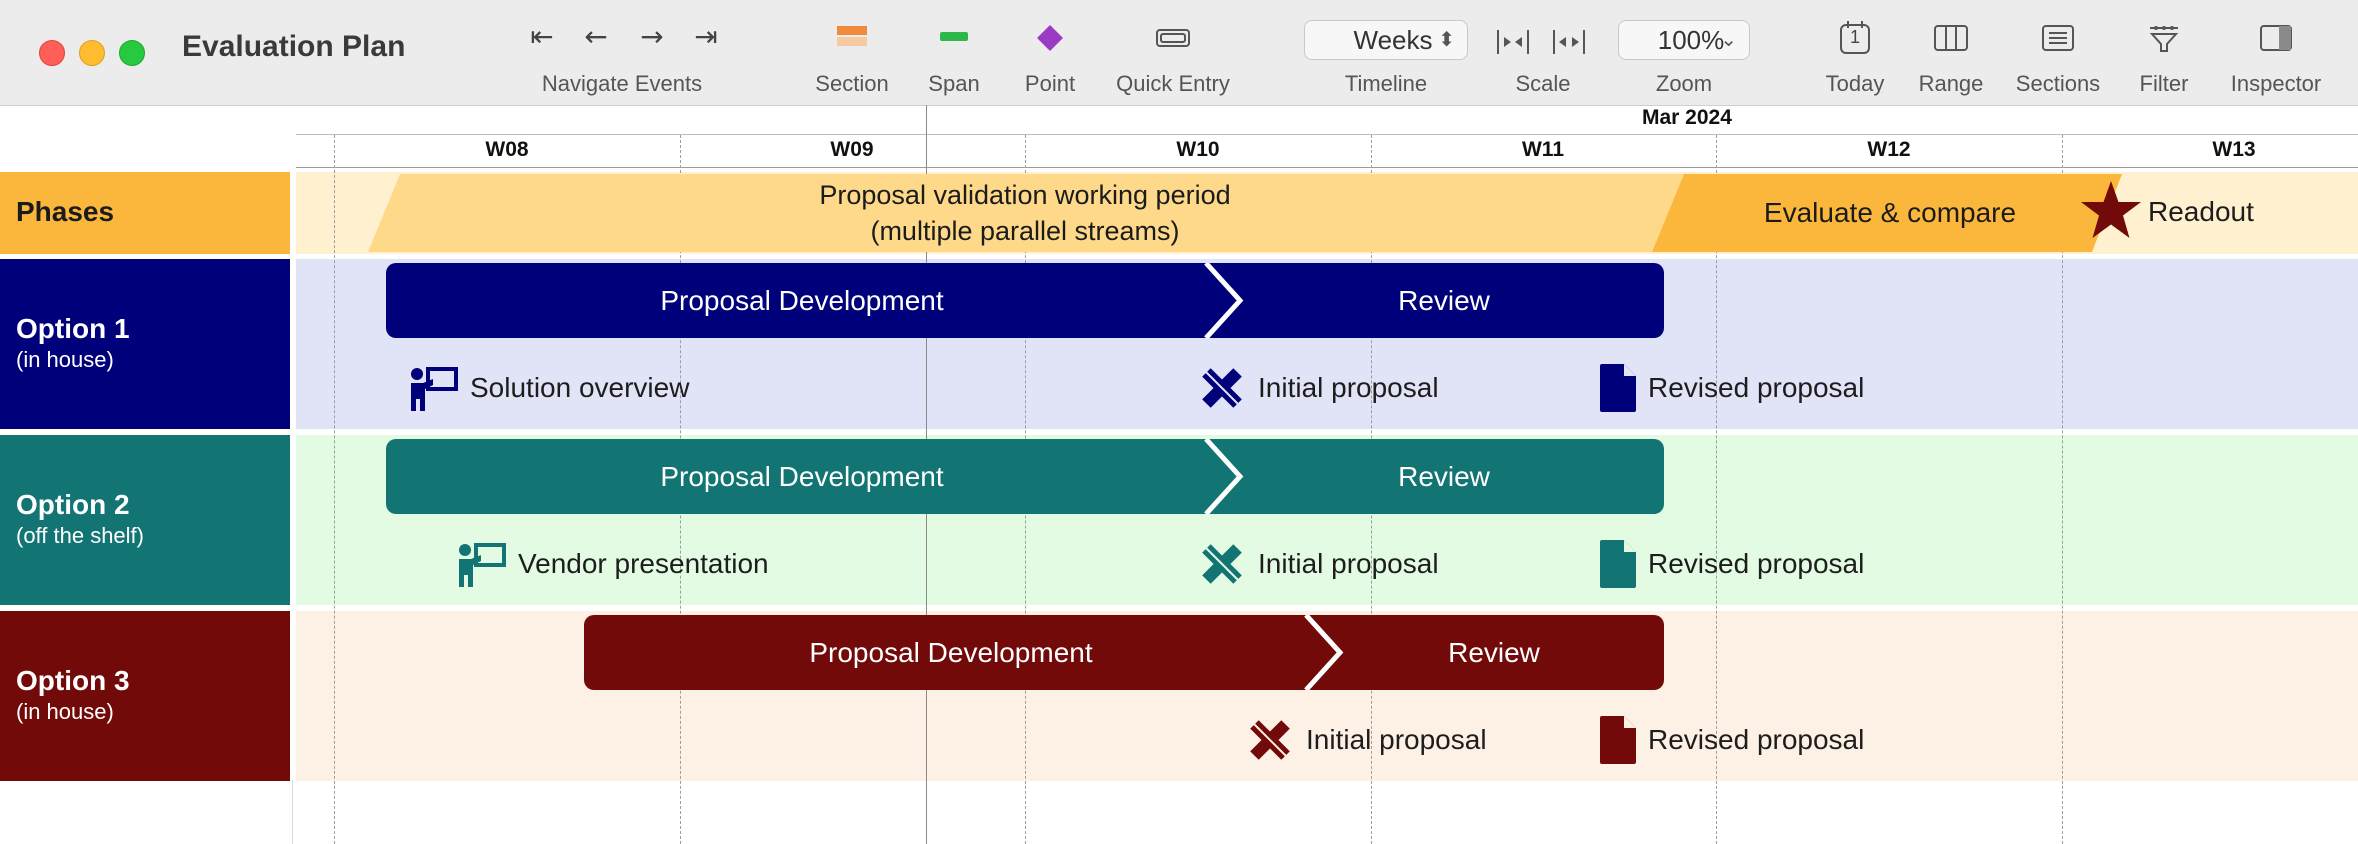 This screenshot has width=2358, height=844. I want to click on option3-initial-proposal: Initial proposal, so click(1365, 740).